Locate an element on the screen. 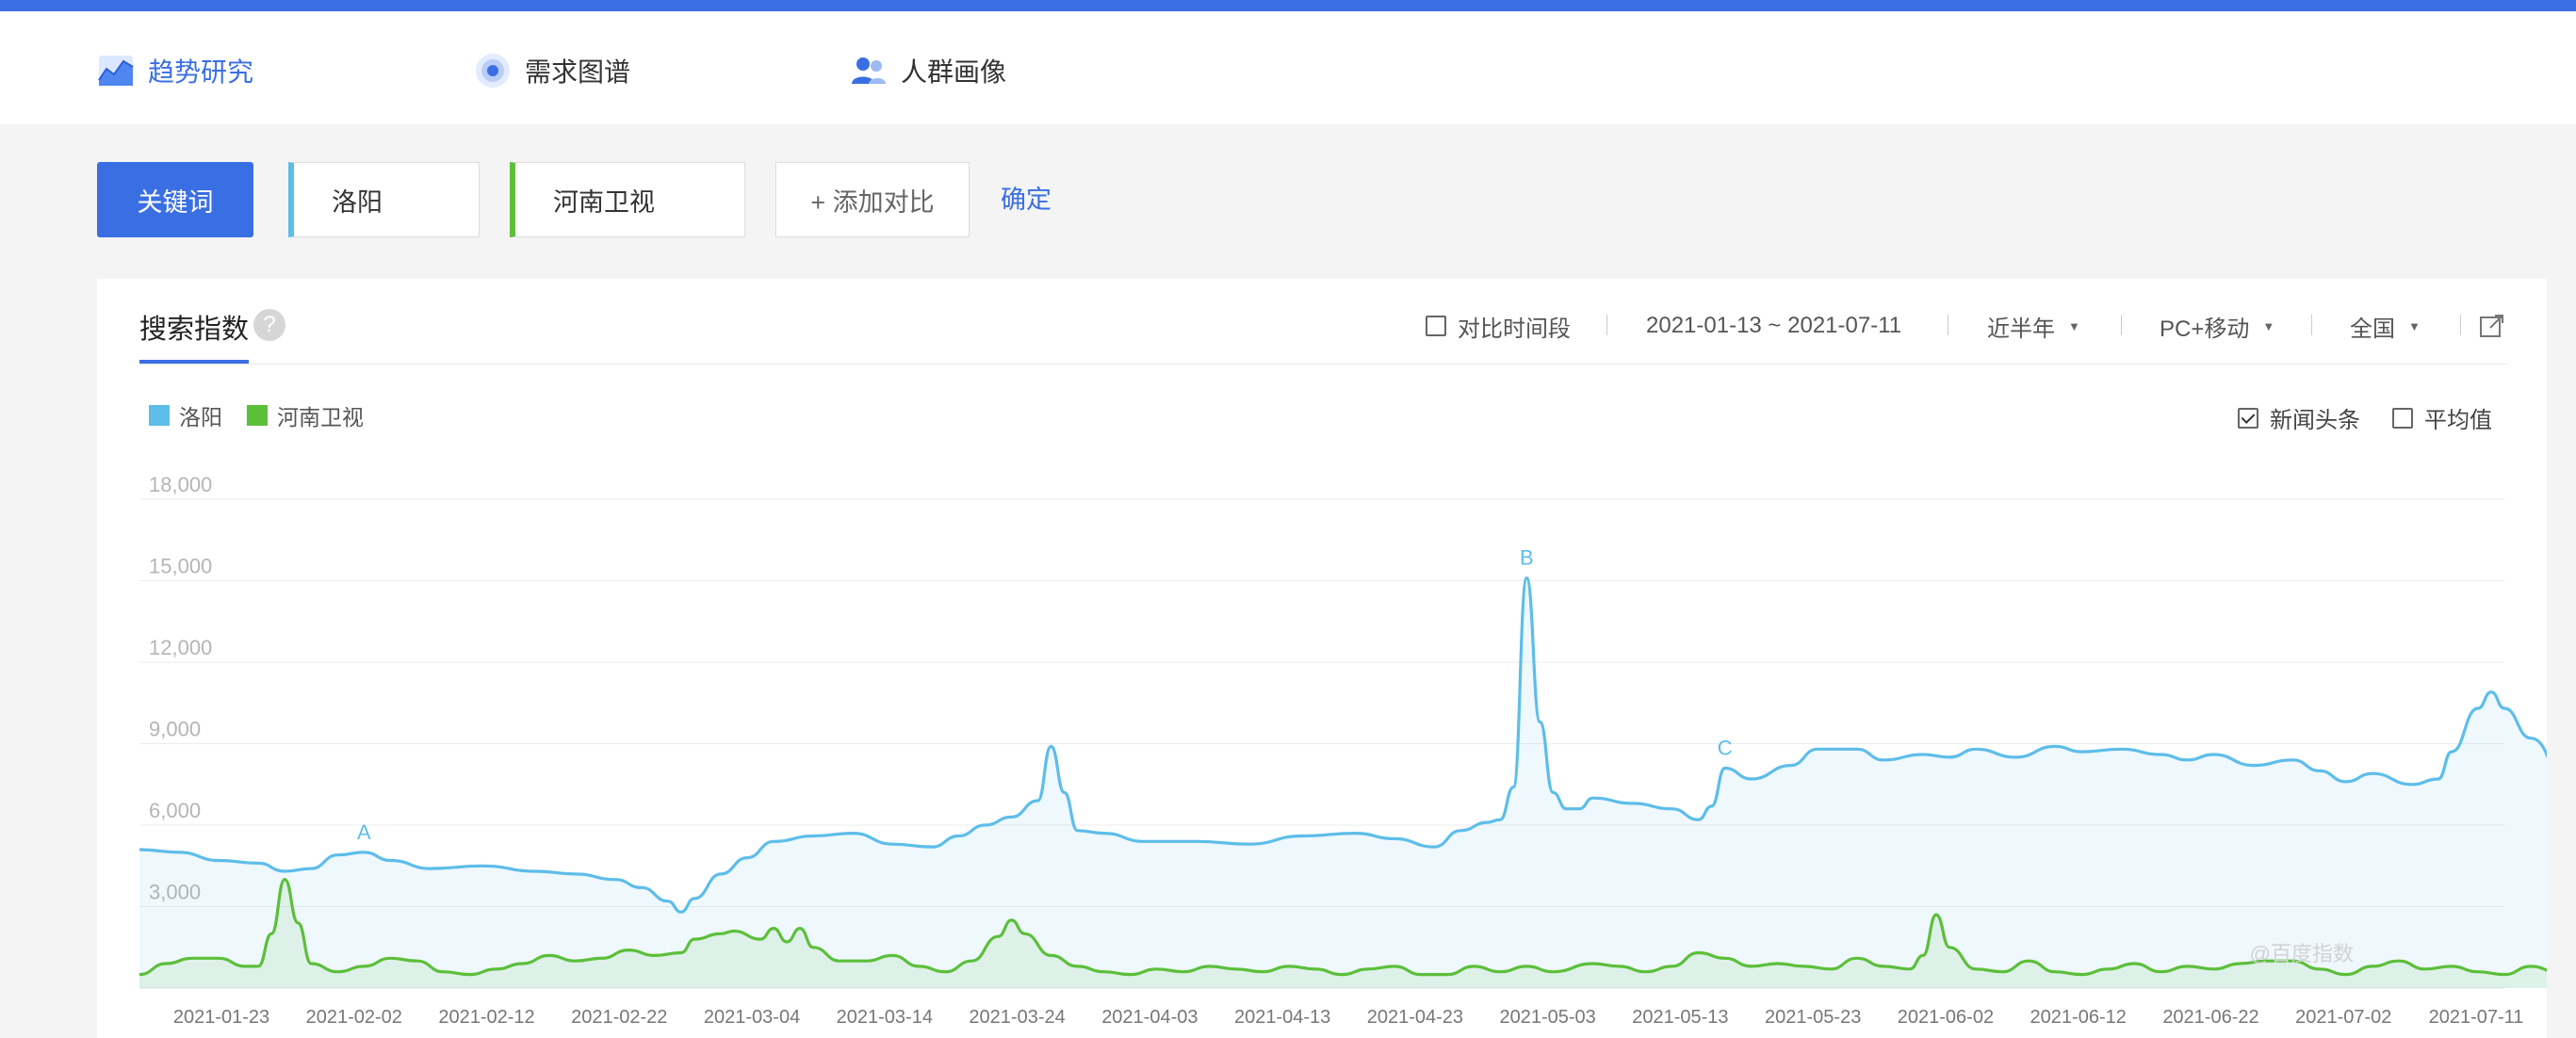 Image resolution: width=2576 pixels, height=1038 pixels. news-annotation-marker: A is located at coordinates (364, 832).